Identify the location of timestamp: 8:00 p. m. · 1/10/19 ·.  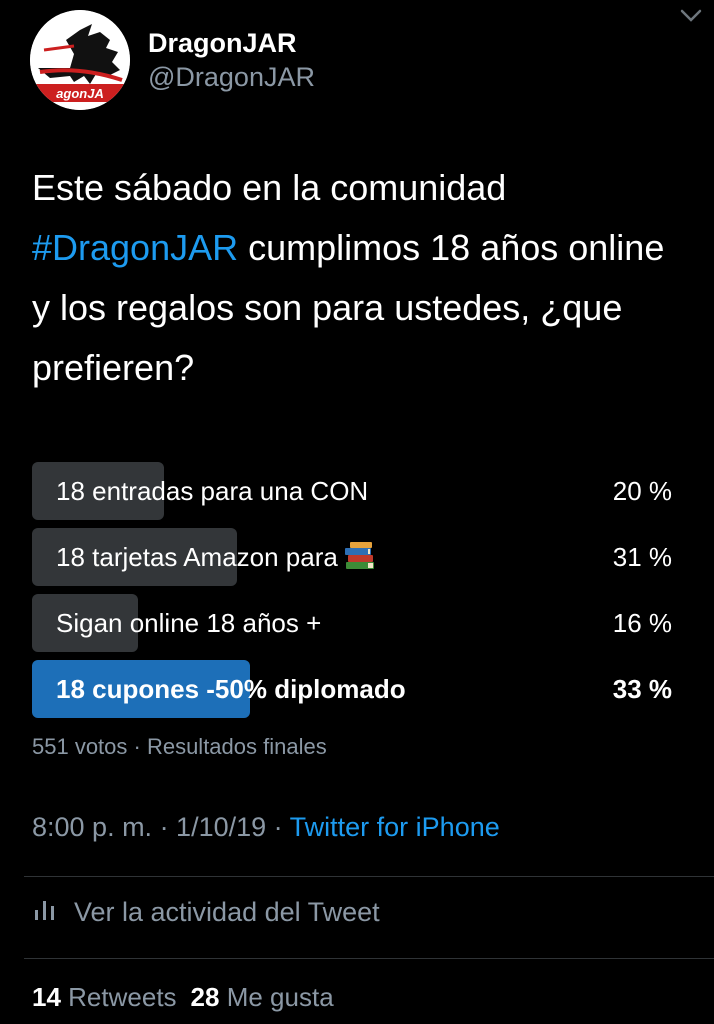
(161, 827).